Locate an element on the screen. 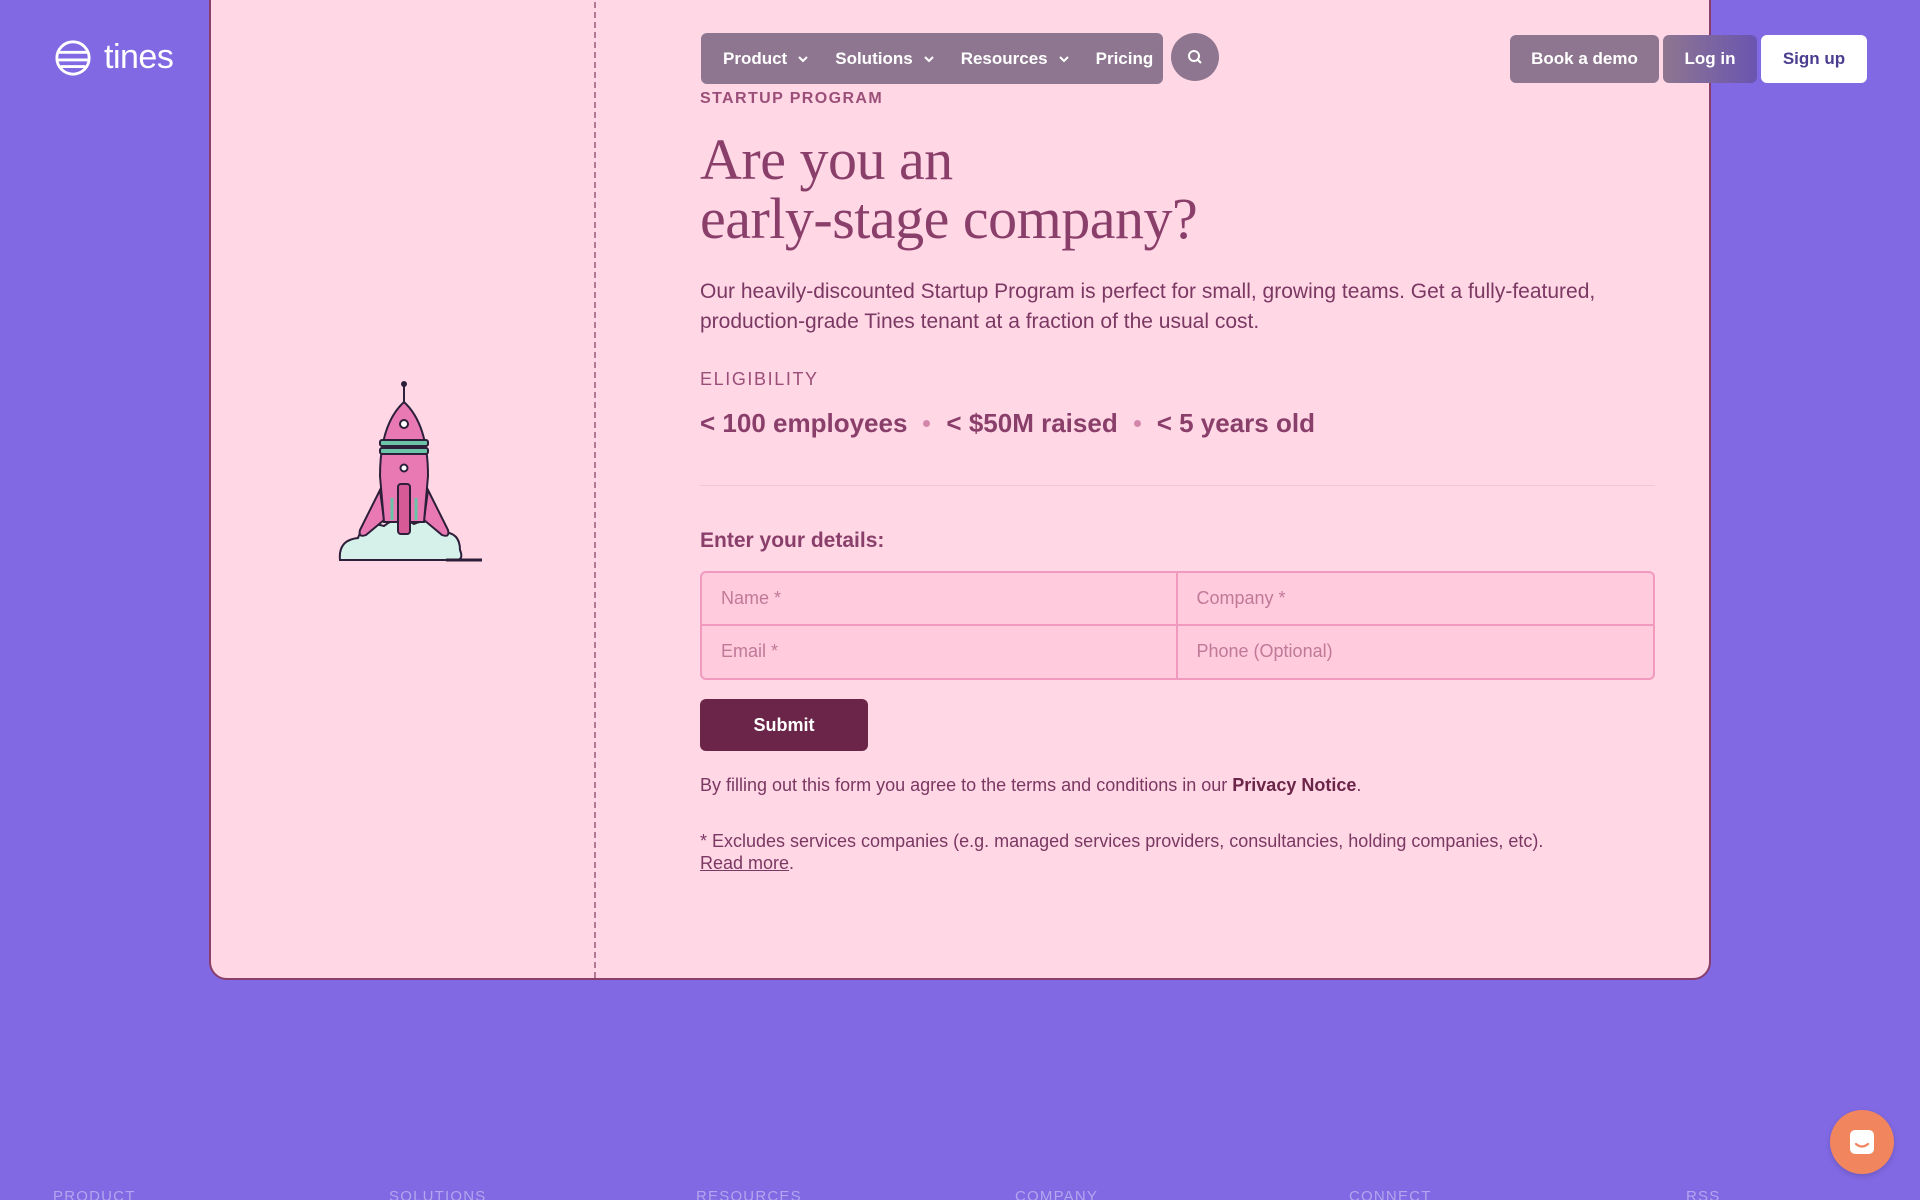  chat-icon is located at coordinates (1862, 1142).